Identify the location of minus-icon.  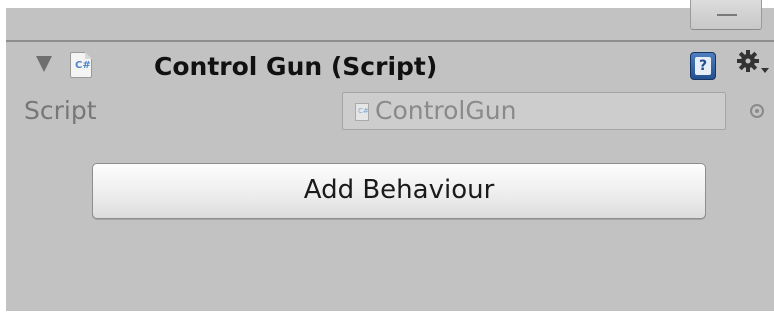
(727, 15).